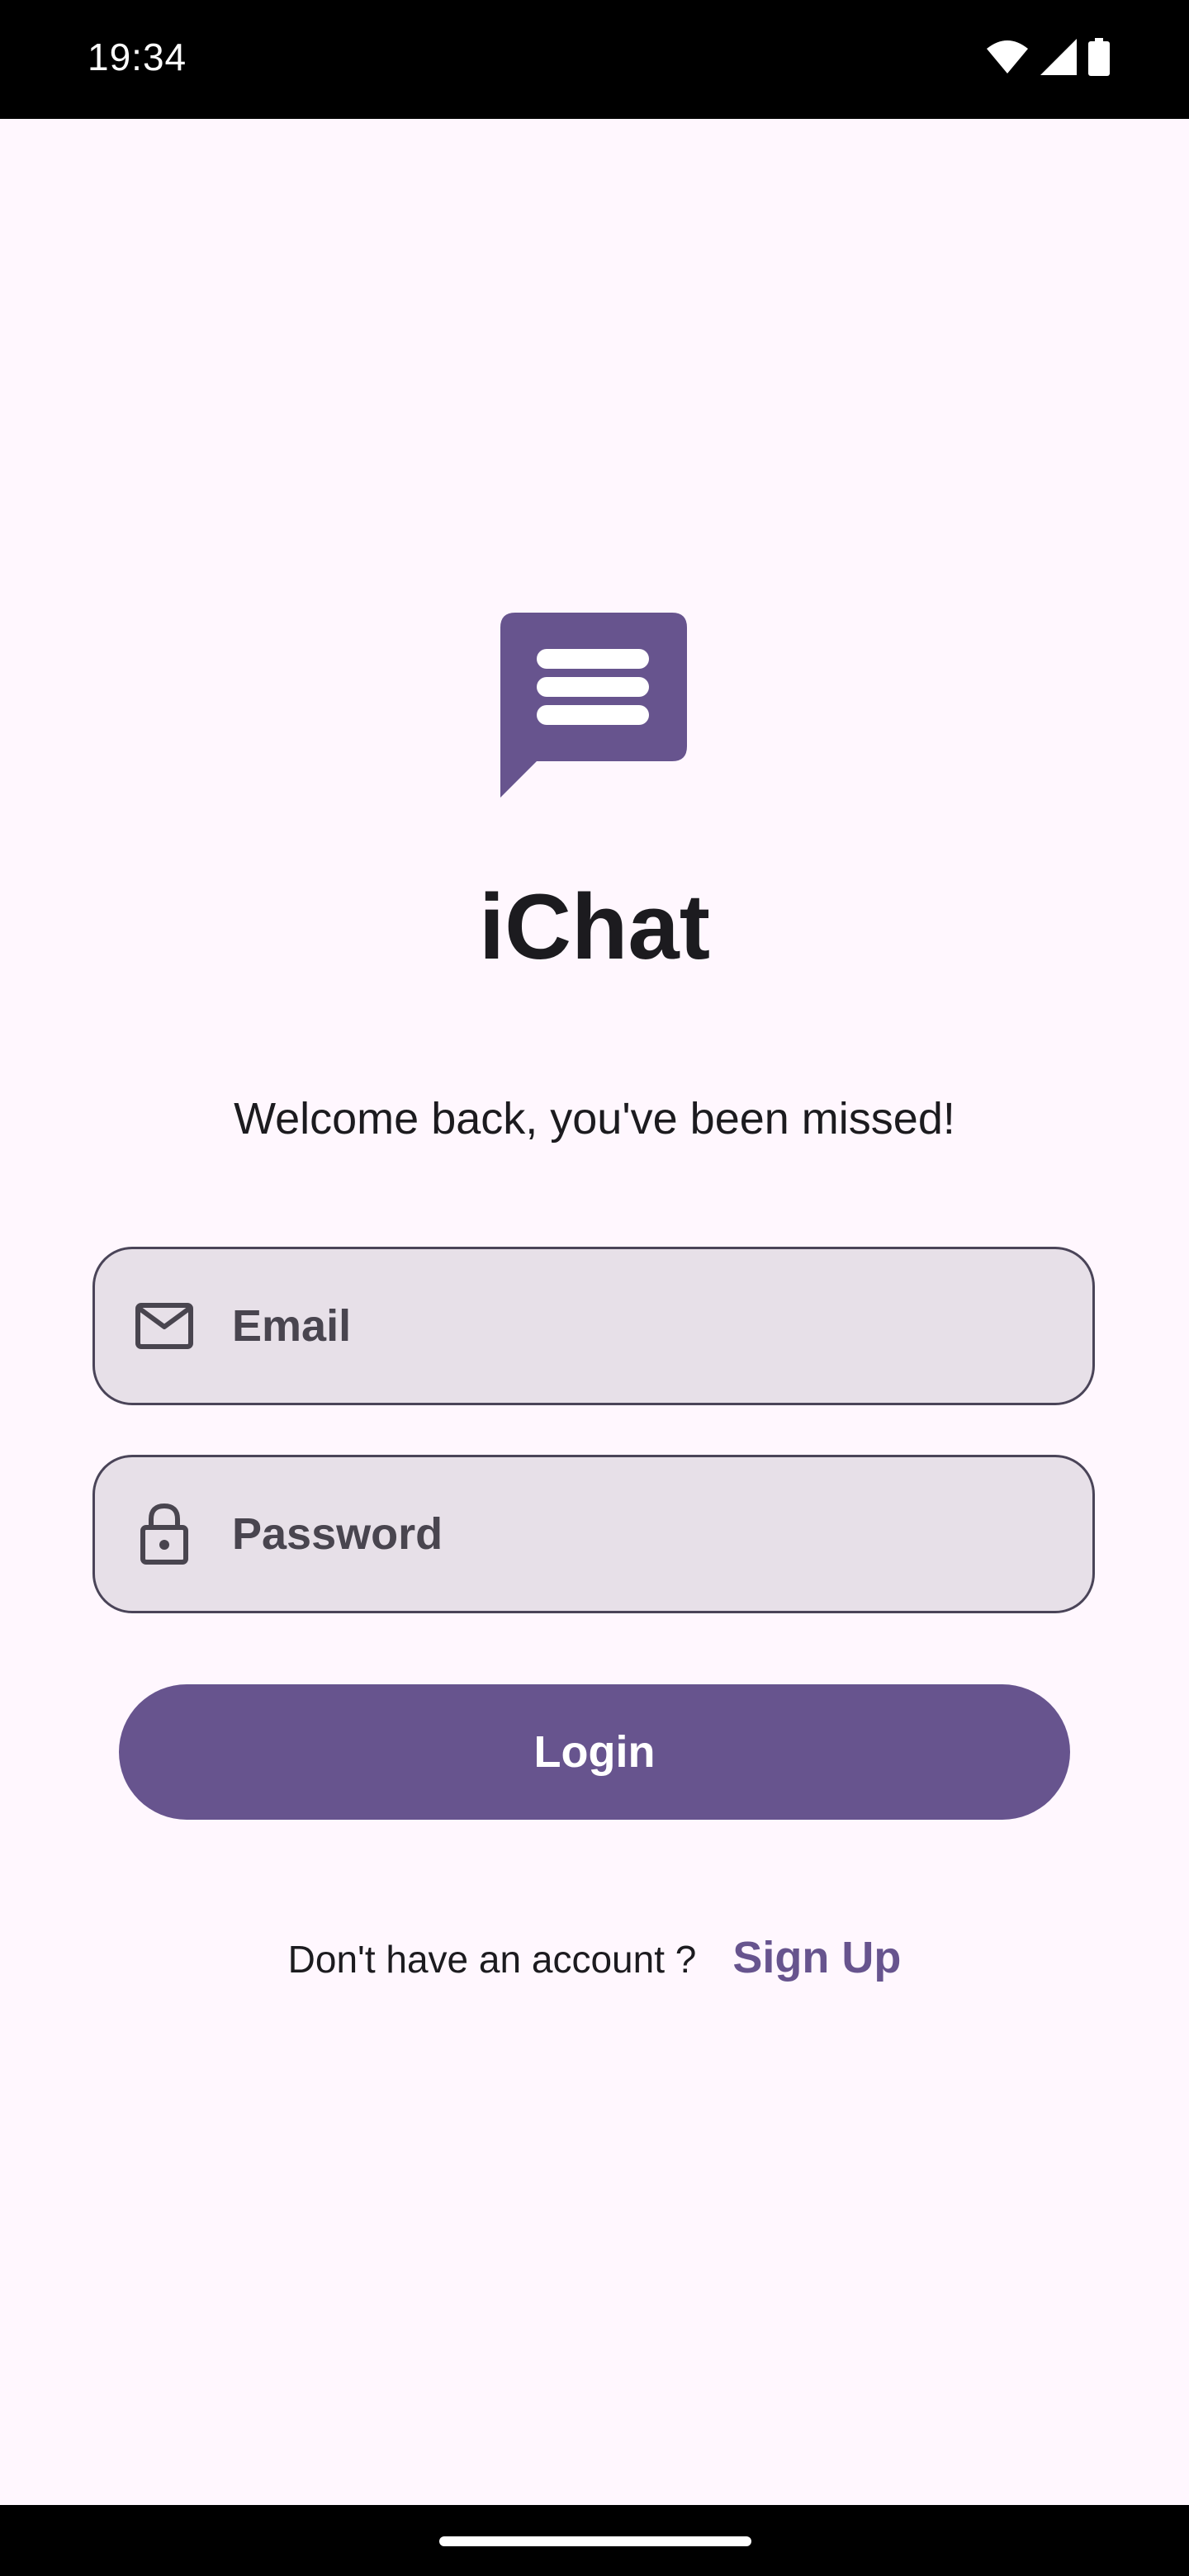  Describe the element at coordinates (1099, 57) in the screenshot. I see `battery-icon` at that location.